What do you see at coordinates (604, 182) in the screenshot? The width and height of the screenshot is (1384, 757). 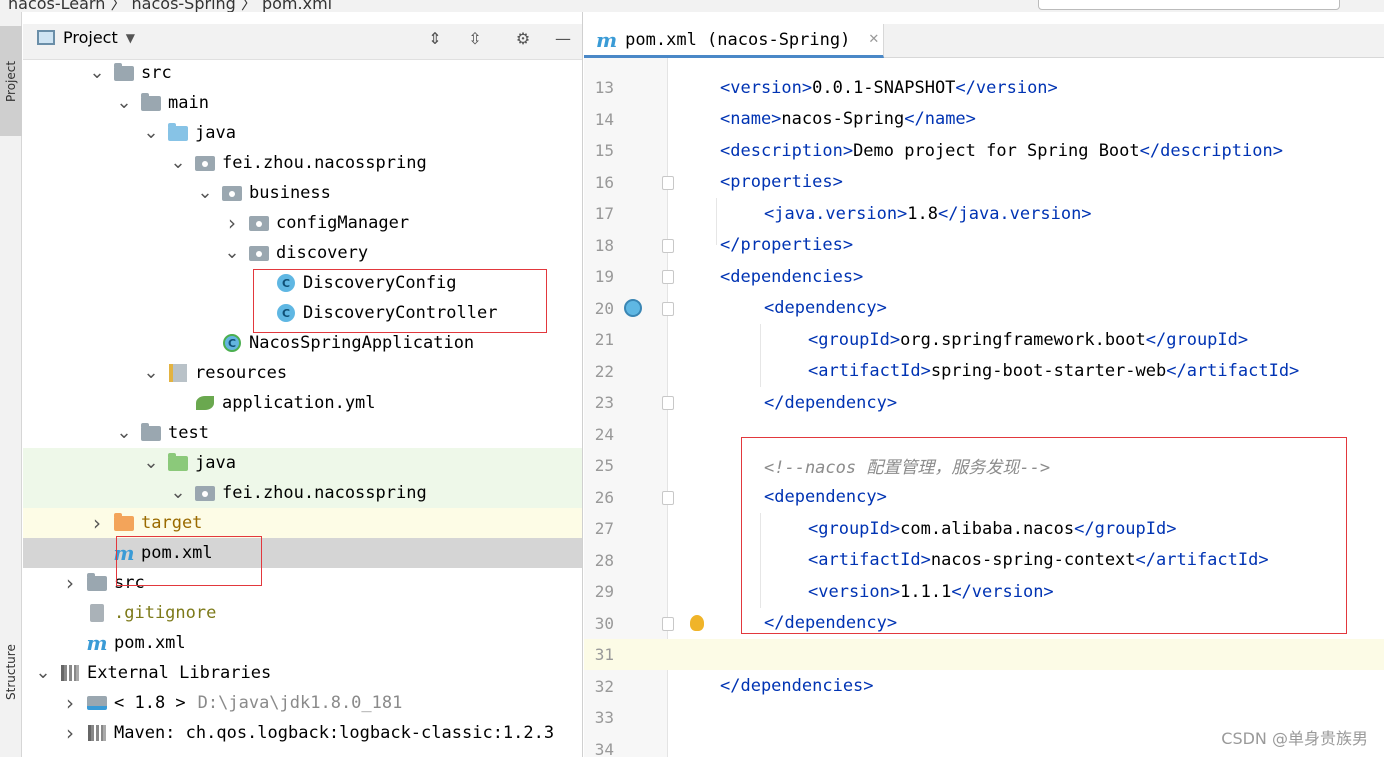 I see `line-number: 16` at bounding box center [604, 182].